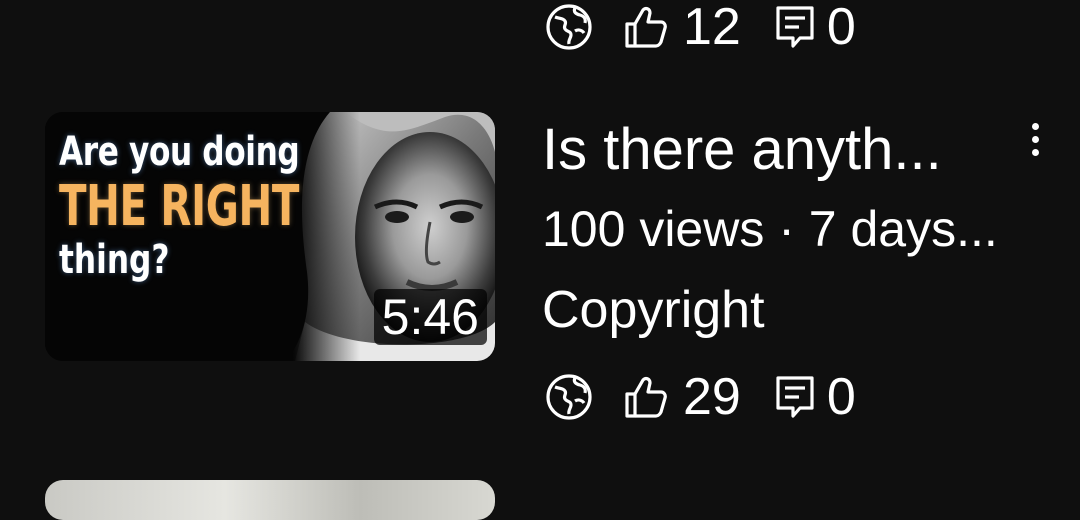 The height and width of the screenshot is (520, 1080). I want to click on next-video-thumbnail, so click(270, 500).